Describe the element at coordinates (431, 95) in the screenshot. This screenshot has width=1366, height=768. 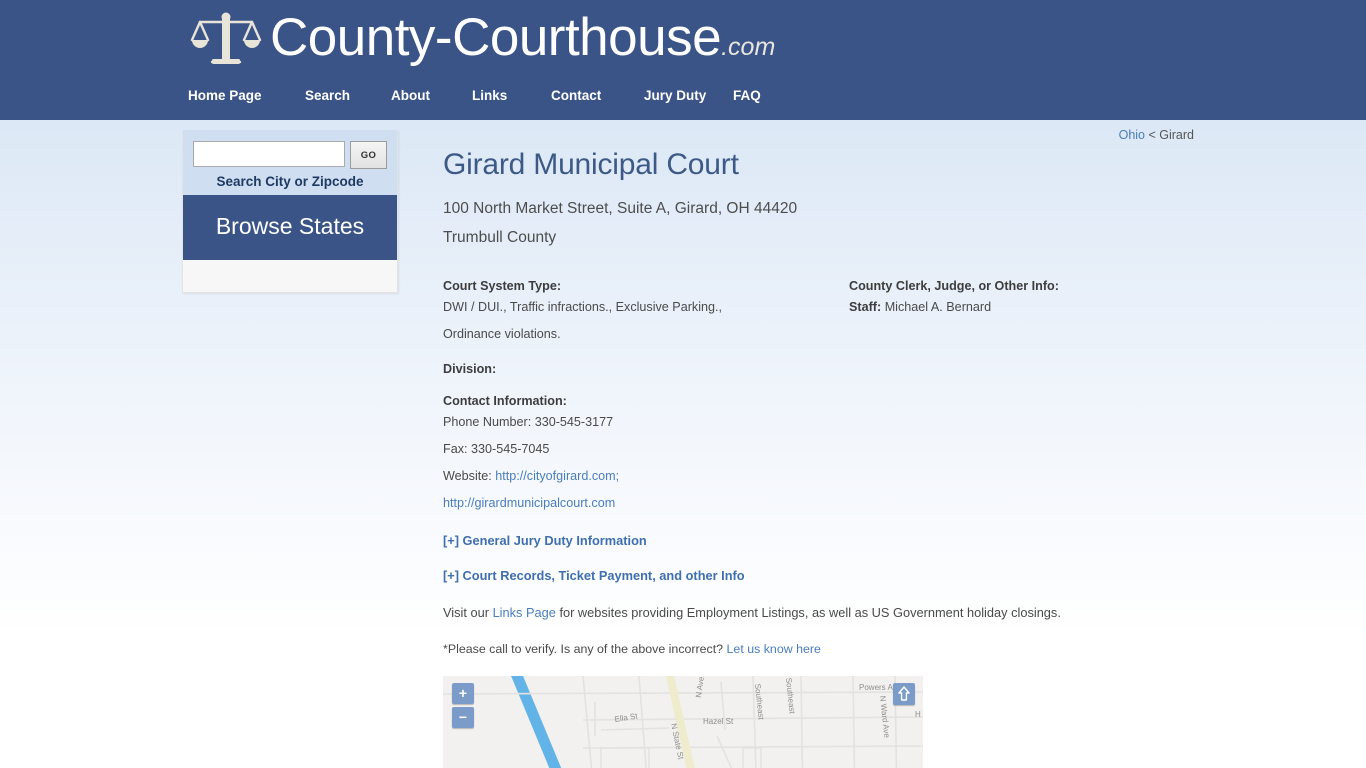
I see `nav-item-about: About` at that location.